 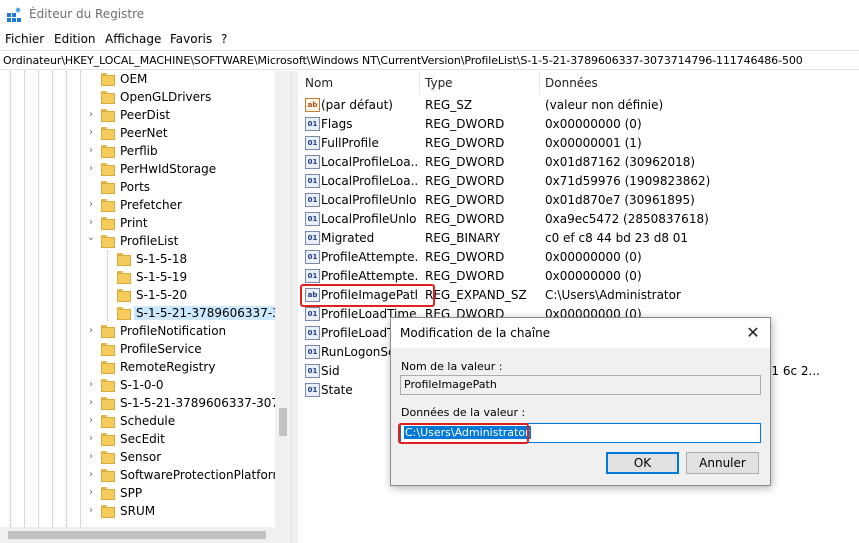 What do you see at coordinates (475, 333) in the screenshot?
I see `dialog-title: Modification de la chaîne` at bounding box center [475, 333].